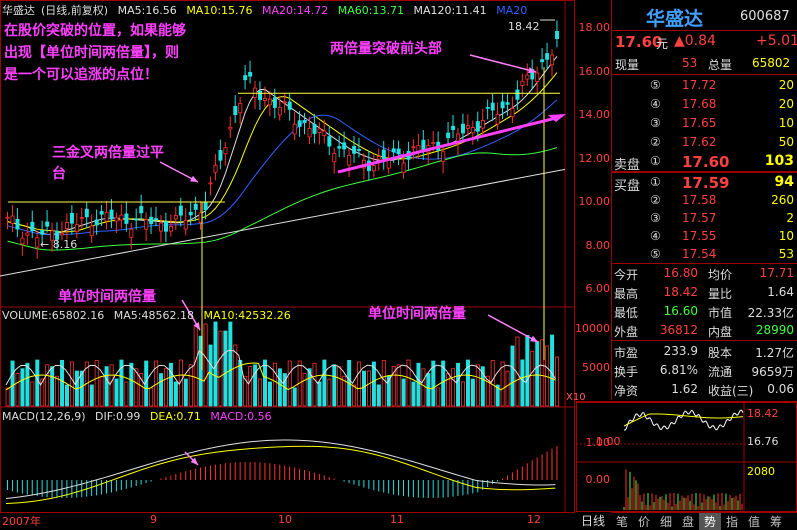 The width and height of the screenshot is (797, 530). Describe the element at coordinates (596, 367) in the screenshot. I see `volume-axis-label: 5000` at that location.